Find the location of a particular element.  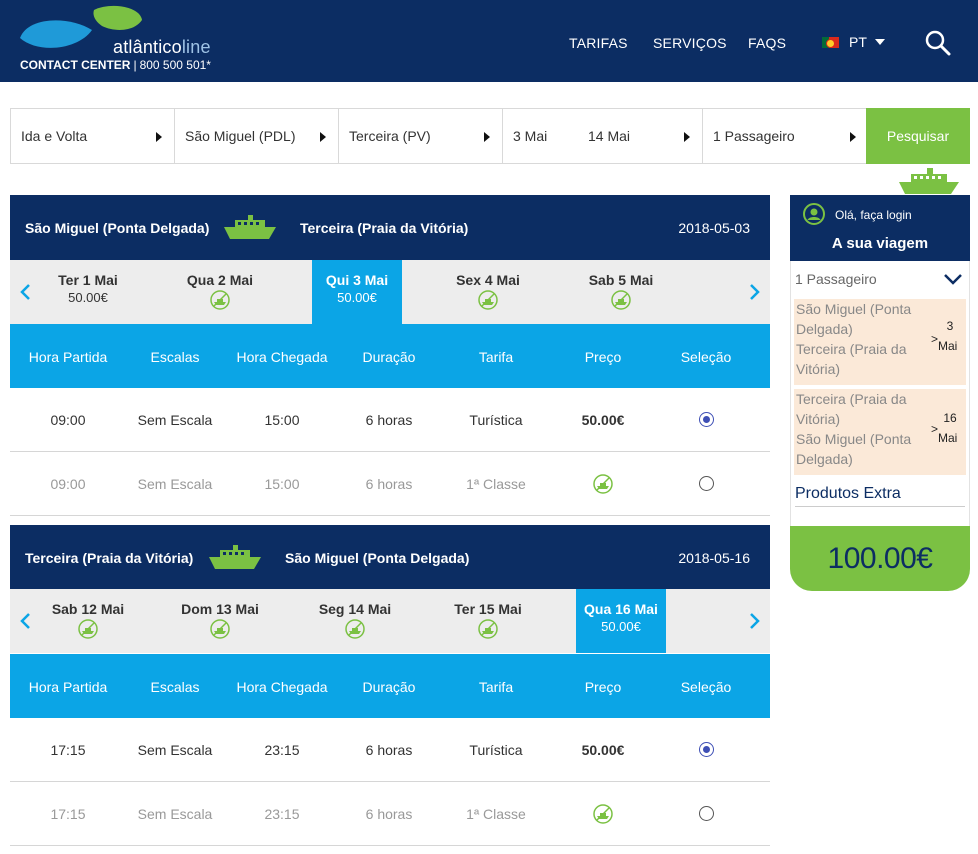

date-select: 3 Mai 14 Mai is located at coordinates (603, 136).